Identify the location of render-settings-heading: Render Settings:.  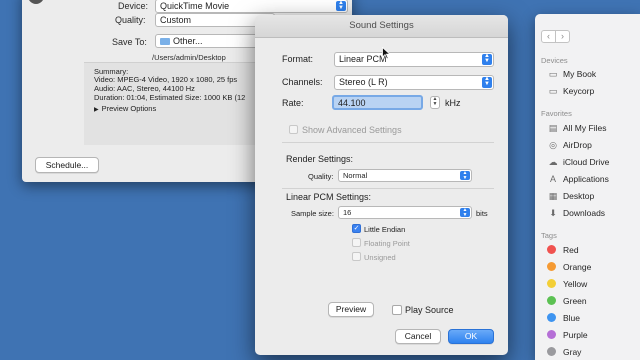
(320, 159).